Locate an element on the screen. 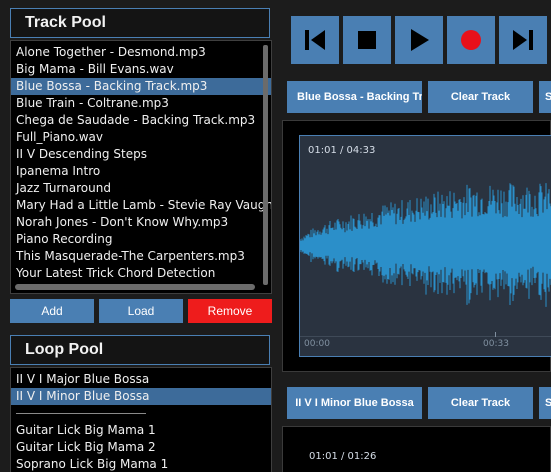  player2-waveform-frame: 01:01 / 01:26 is located at coordinates (416, 449).